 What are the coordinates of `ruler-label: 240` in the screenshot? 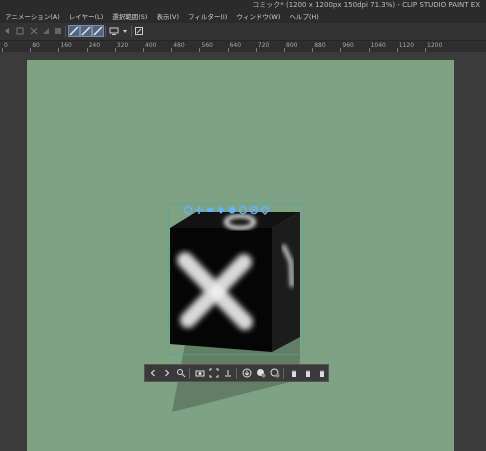 It's located at (94, 45).